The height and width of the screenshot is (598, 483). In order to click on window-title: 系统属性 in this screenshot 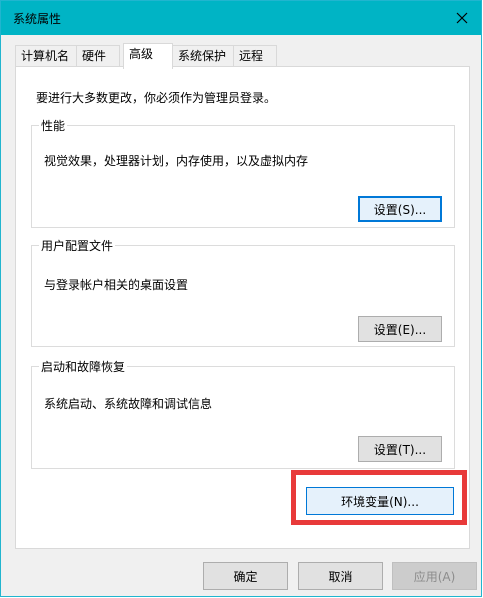, I will do `click(37, 19)`.